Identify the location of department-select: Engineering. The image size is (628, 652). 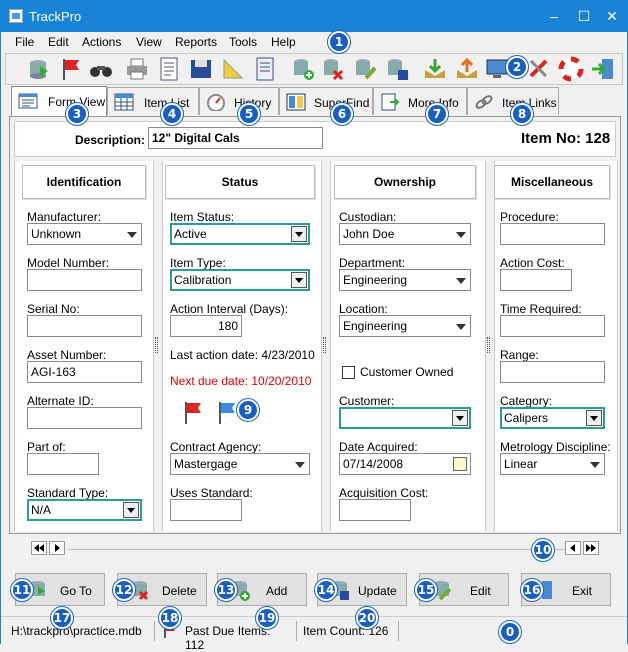
(405, 280).